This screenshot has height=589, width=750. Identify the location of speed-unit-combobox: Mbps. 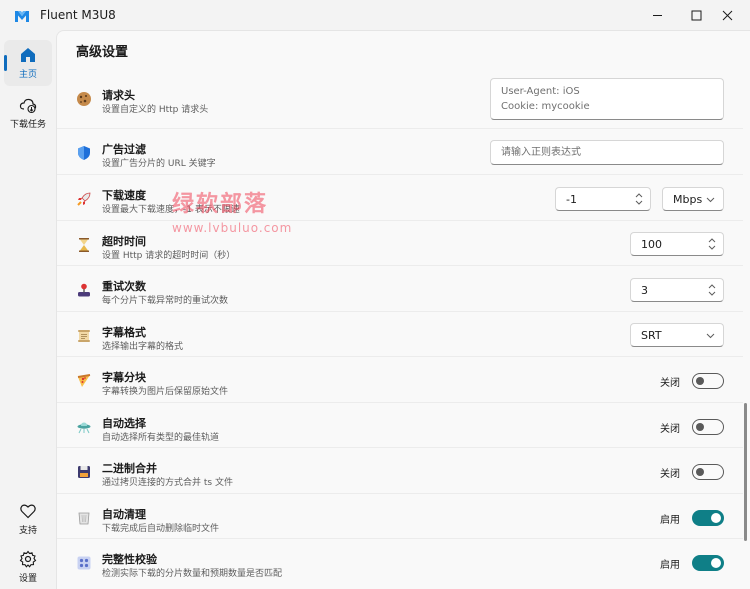
(693, 199).